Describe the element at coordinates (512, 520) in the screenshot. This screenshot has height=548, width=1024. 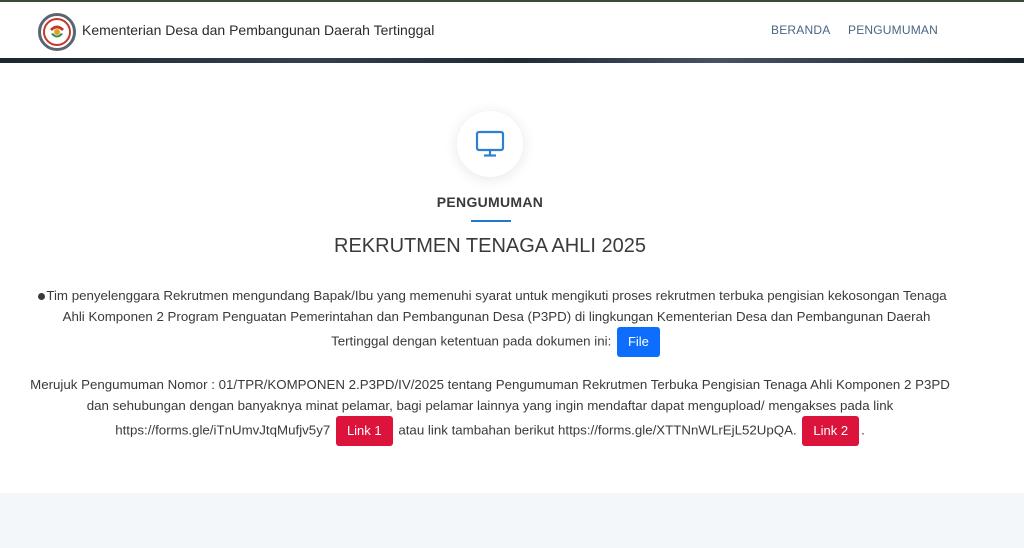
I see `footer-band` at that location.